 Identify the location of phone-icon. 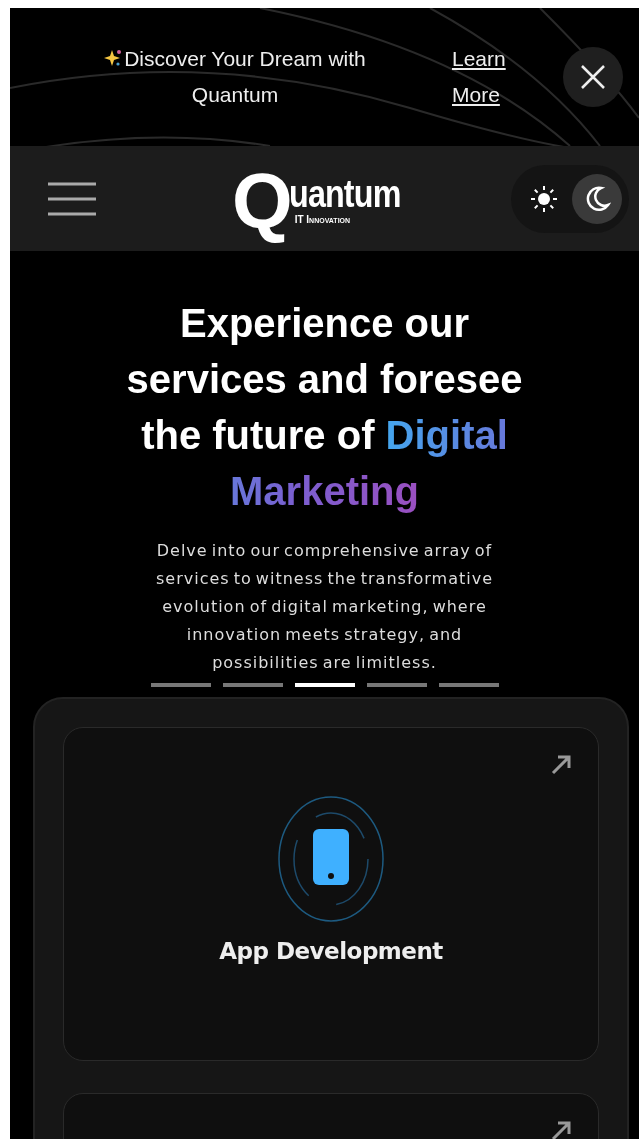
(331, 859).